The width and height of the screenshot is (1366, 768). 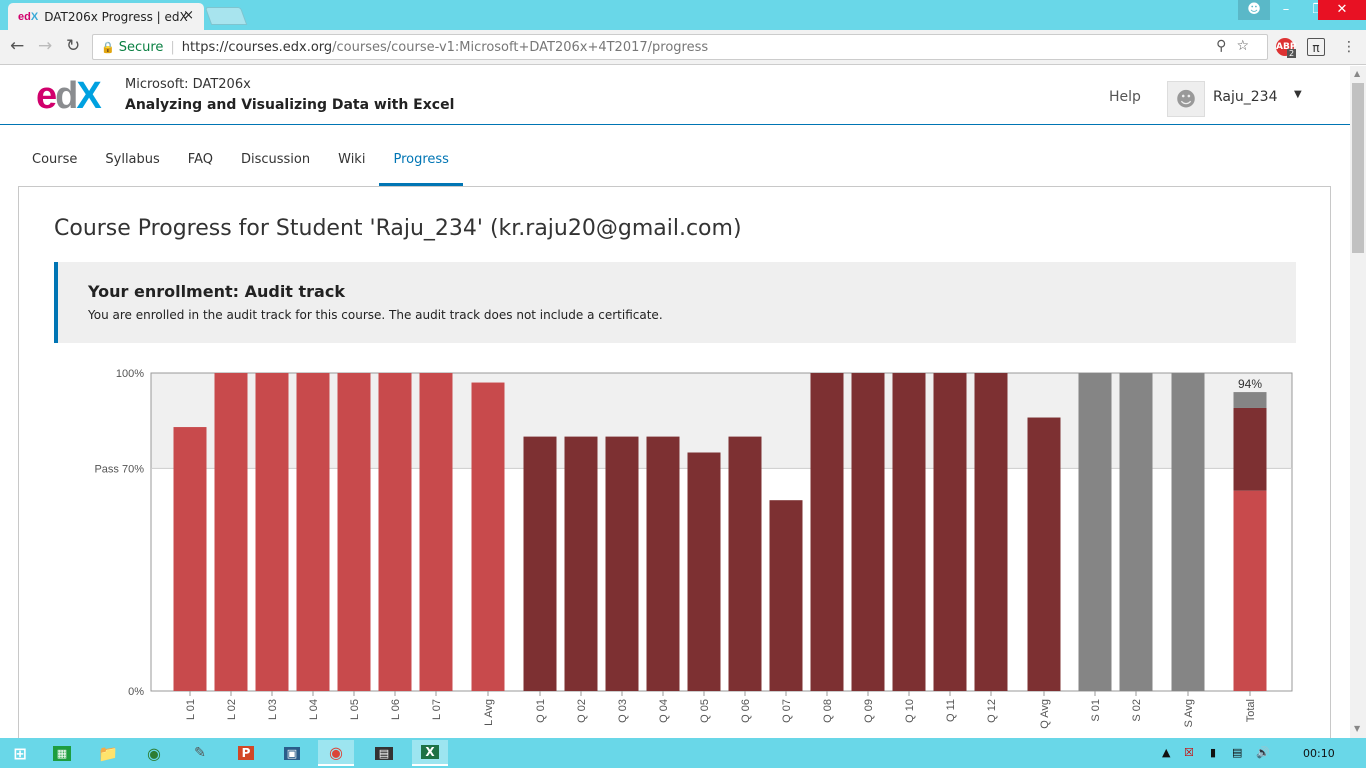 I want to click on excel-icon: X, so click(x=430, y=753).